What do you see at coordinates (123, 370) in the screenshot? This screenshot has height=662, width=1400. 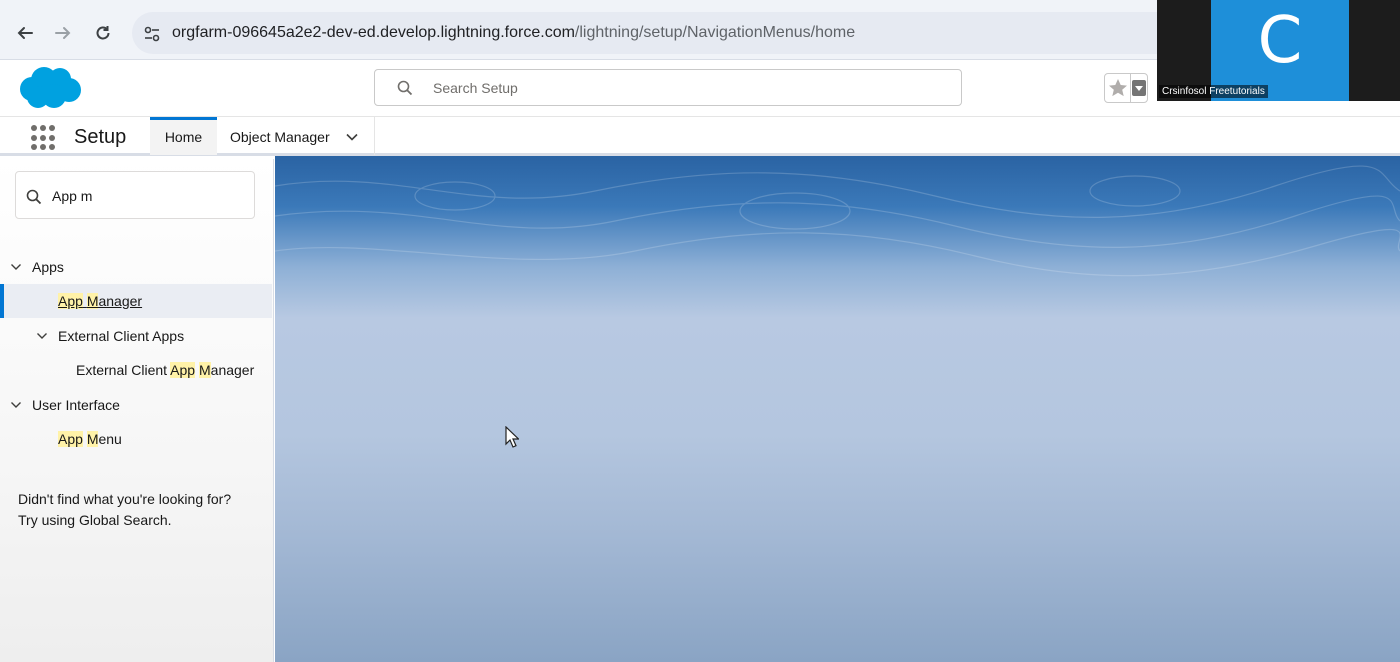 I see `label-part: External Client` at bounding box center [123, 370].